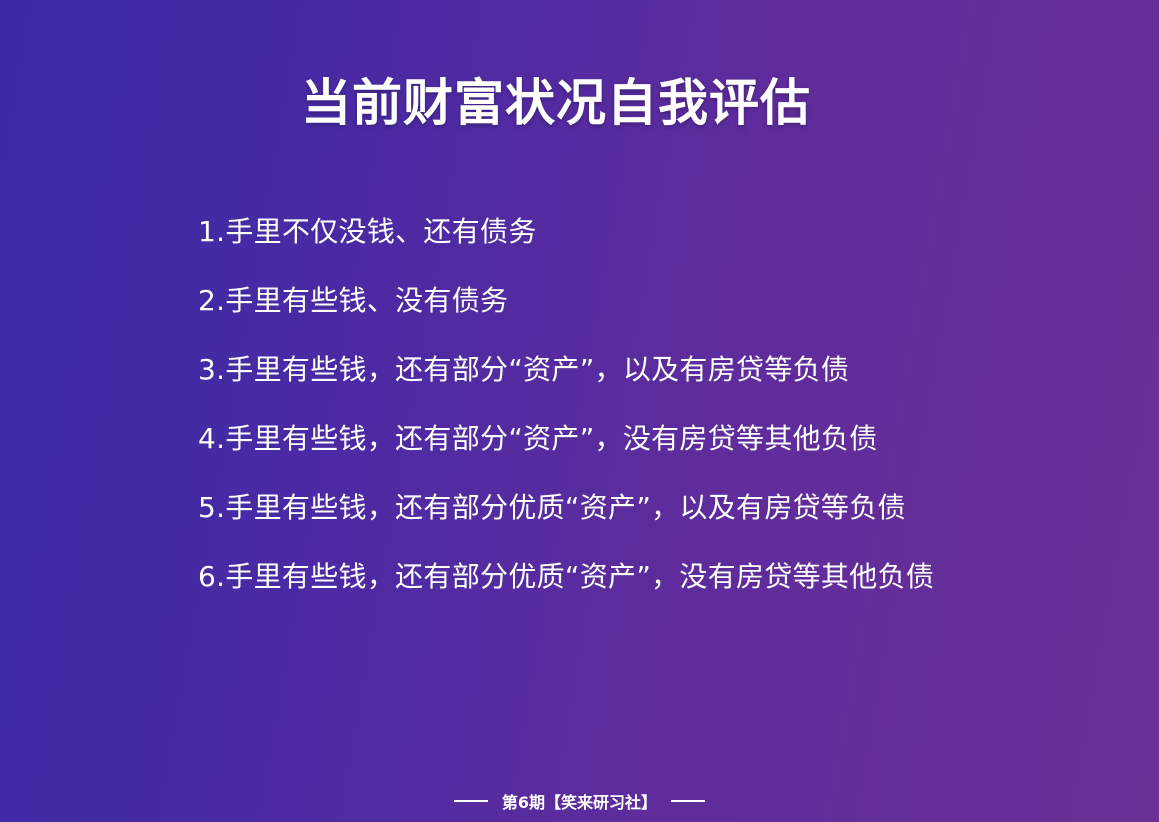 This screenshot has height=822, width=1159. Describe the element at coordinates (367, 231) in the screenshot. I see `assessment-item-1: 1.手里不仅没钱、还有债务` at that location.